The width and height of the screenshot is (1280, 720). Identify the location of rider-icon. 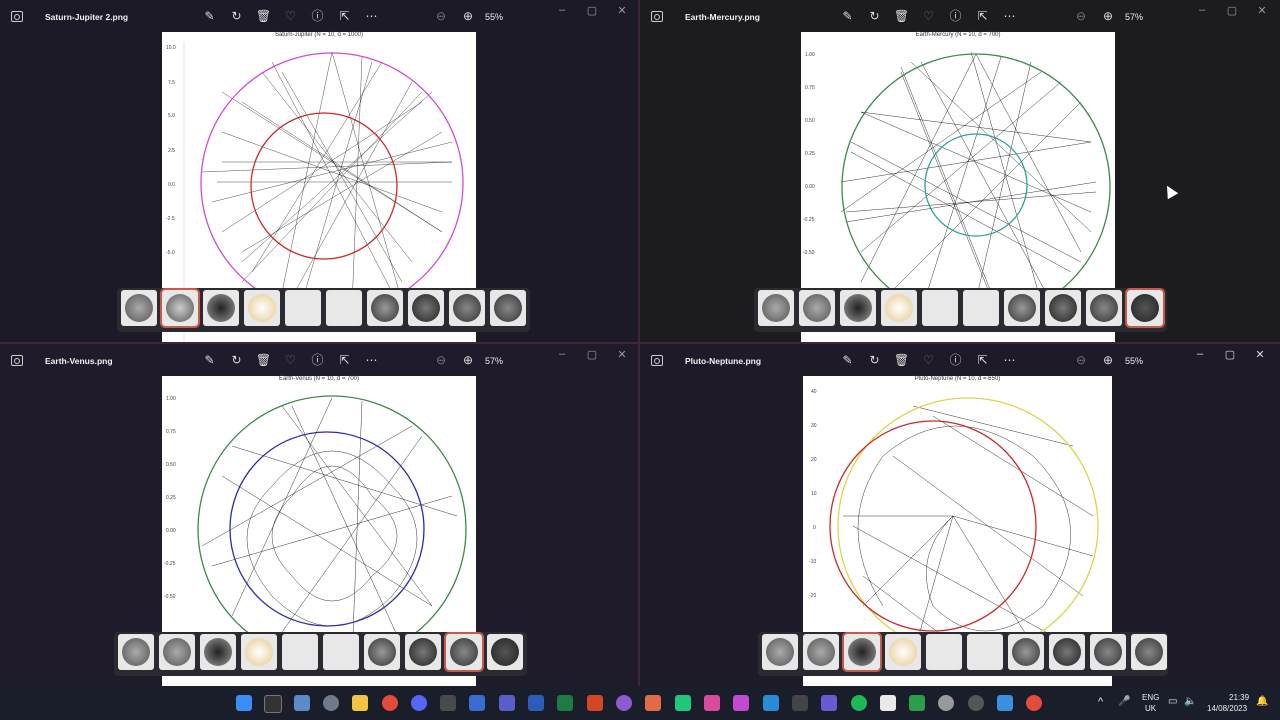
(712, 703).